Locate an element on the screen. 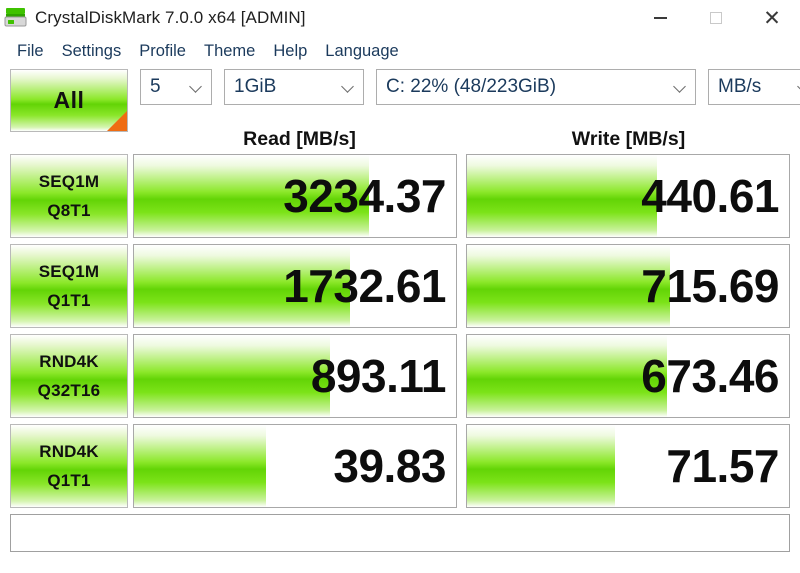  result-value-read: 3234.37 is located at coordinates (364, 196).